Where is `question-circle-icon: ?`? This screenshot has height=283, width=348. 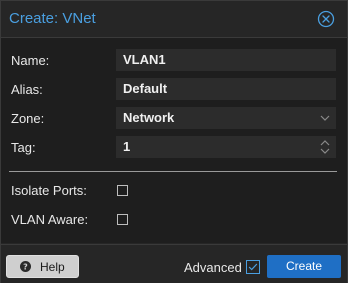
question-circle-icon: ? is located at coordinates (25, 266).